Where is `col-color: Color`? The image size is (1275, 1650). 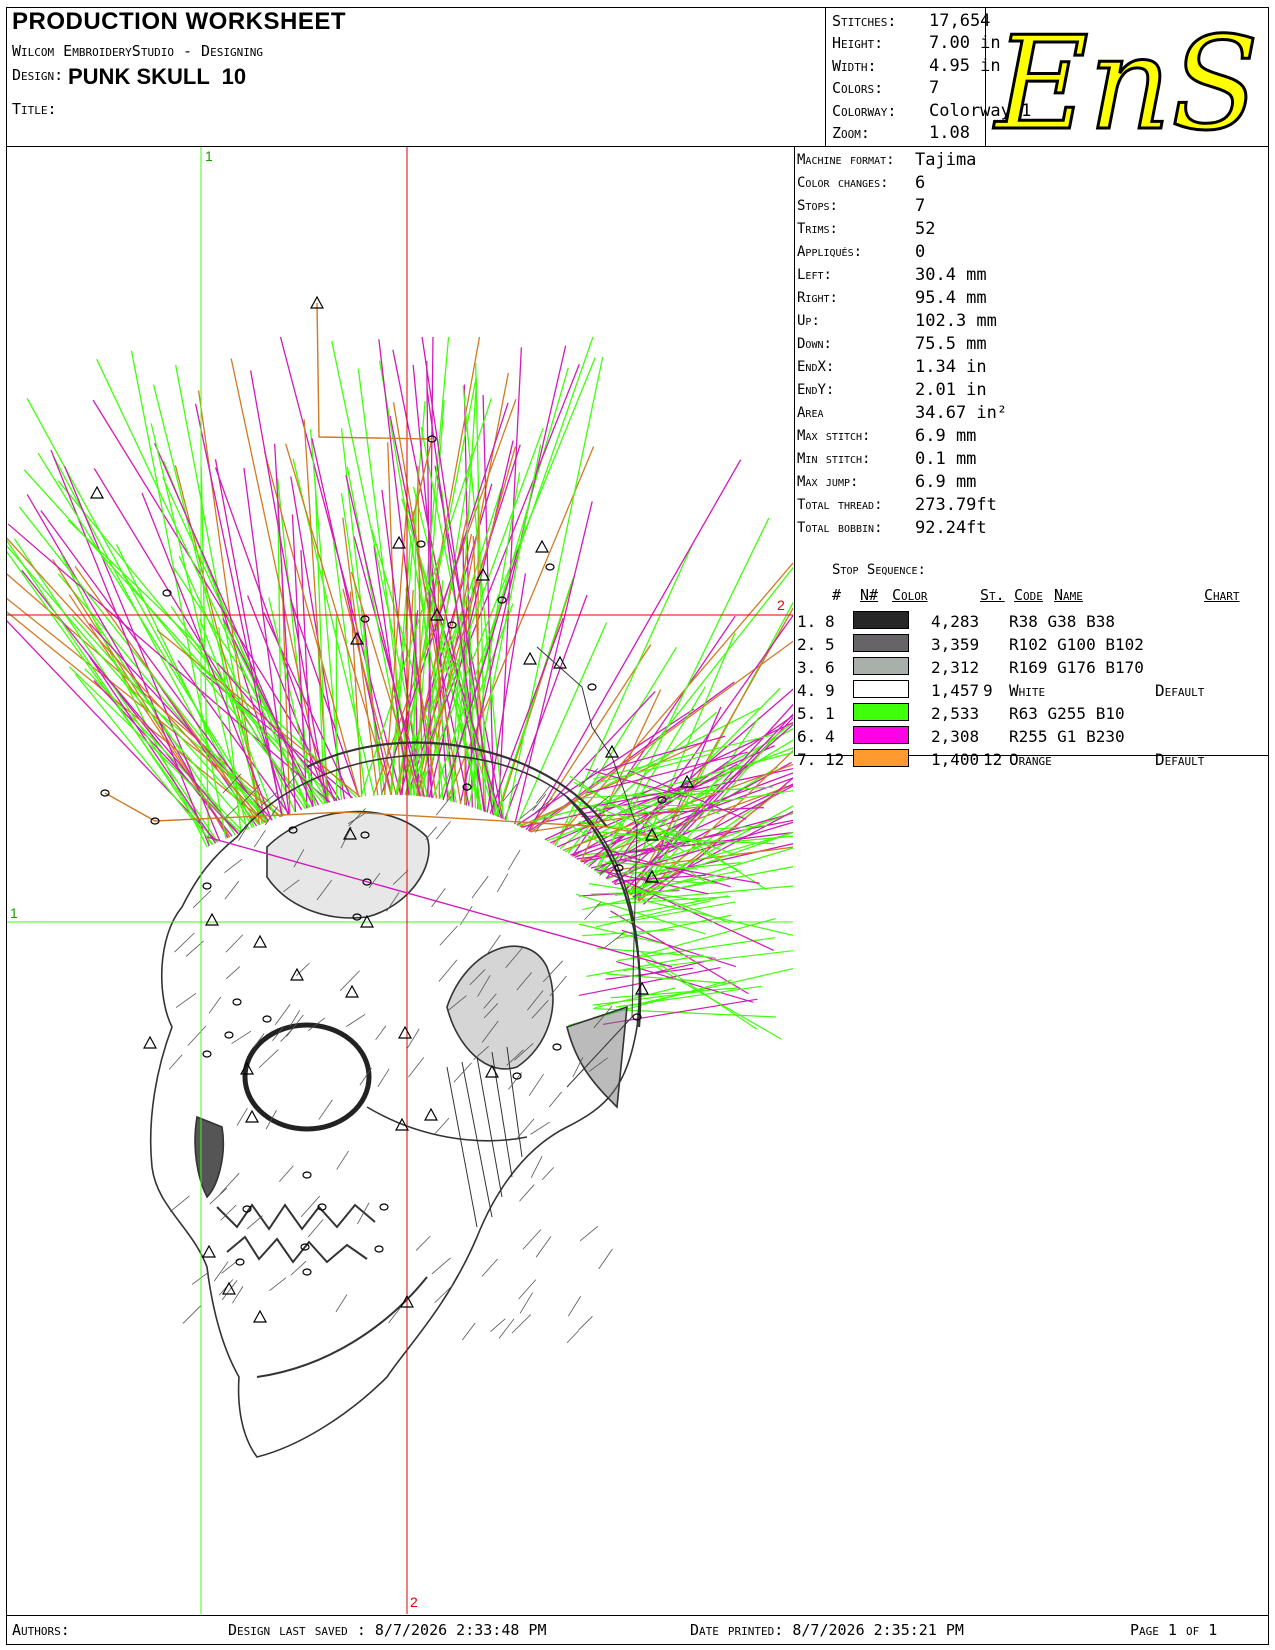
col-color: Color is located at coordinates (910, 595).